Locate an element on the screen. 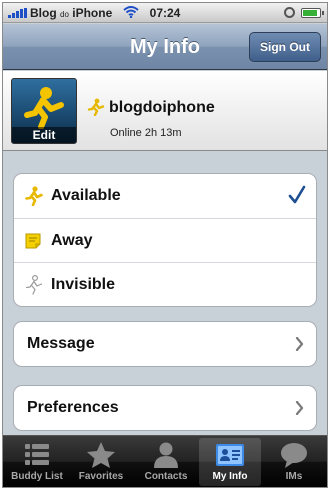 Image resolution: width=330 pixels, height=490 pixels. checkmark-icon is located at coordinates (297, 197).